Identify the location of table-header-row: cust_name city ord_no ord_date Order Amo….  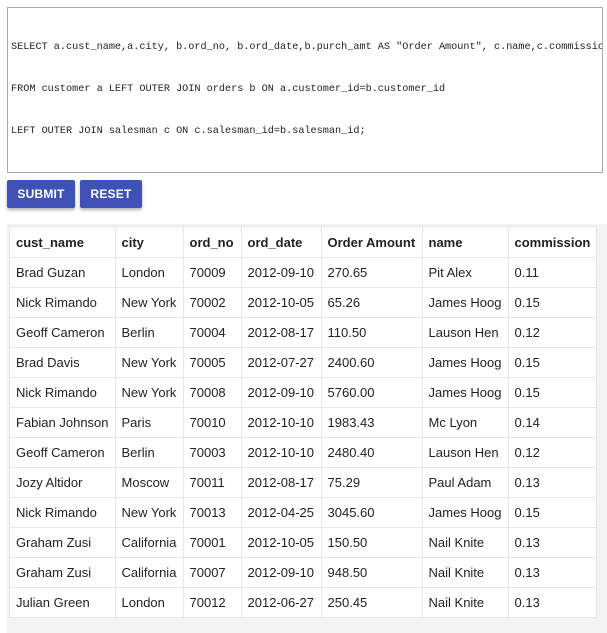
(303, 242).